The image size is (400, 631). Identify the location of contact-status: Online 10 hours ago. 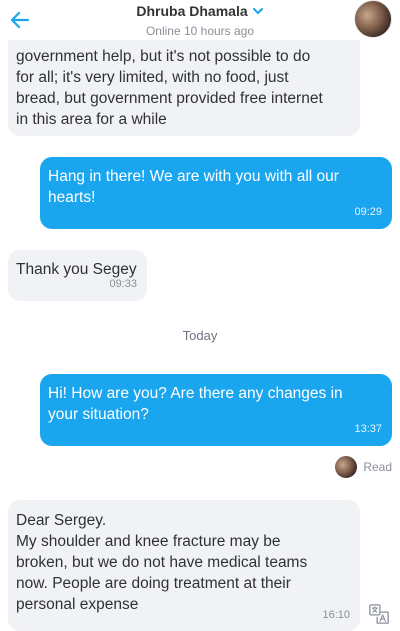
(200, 31).